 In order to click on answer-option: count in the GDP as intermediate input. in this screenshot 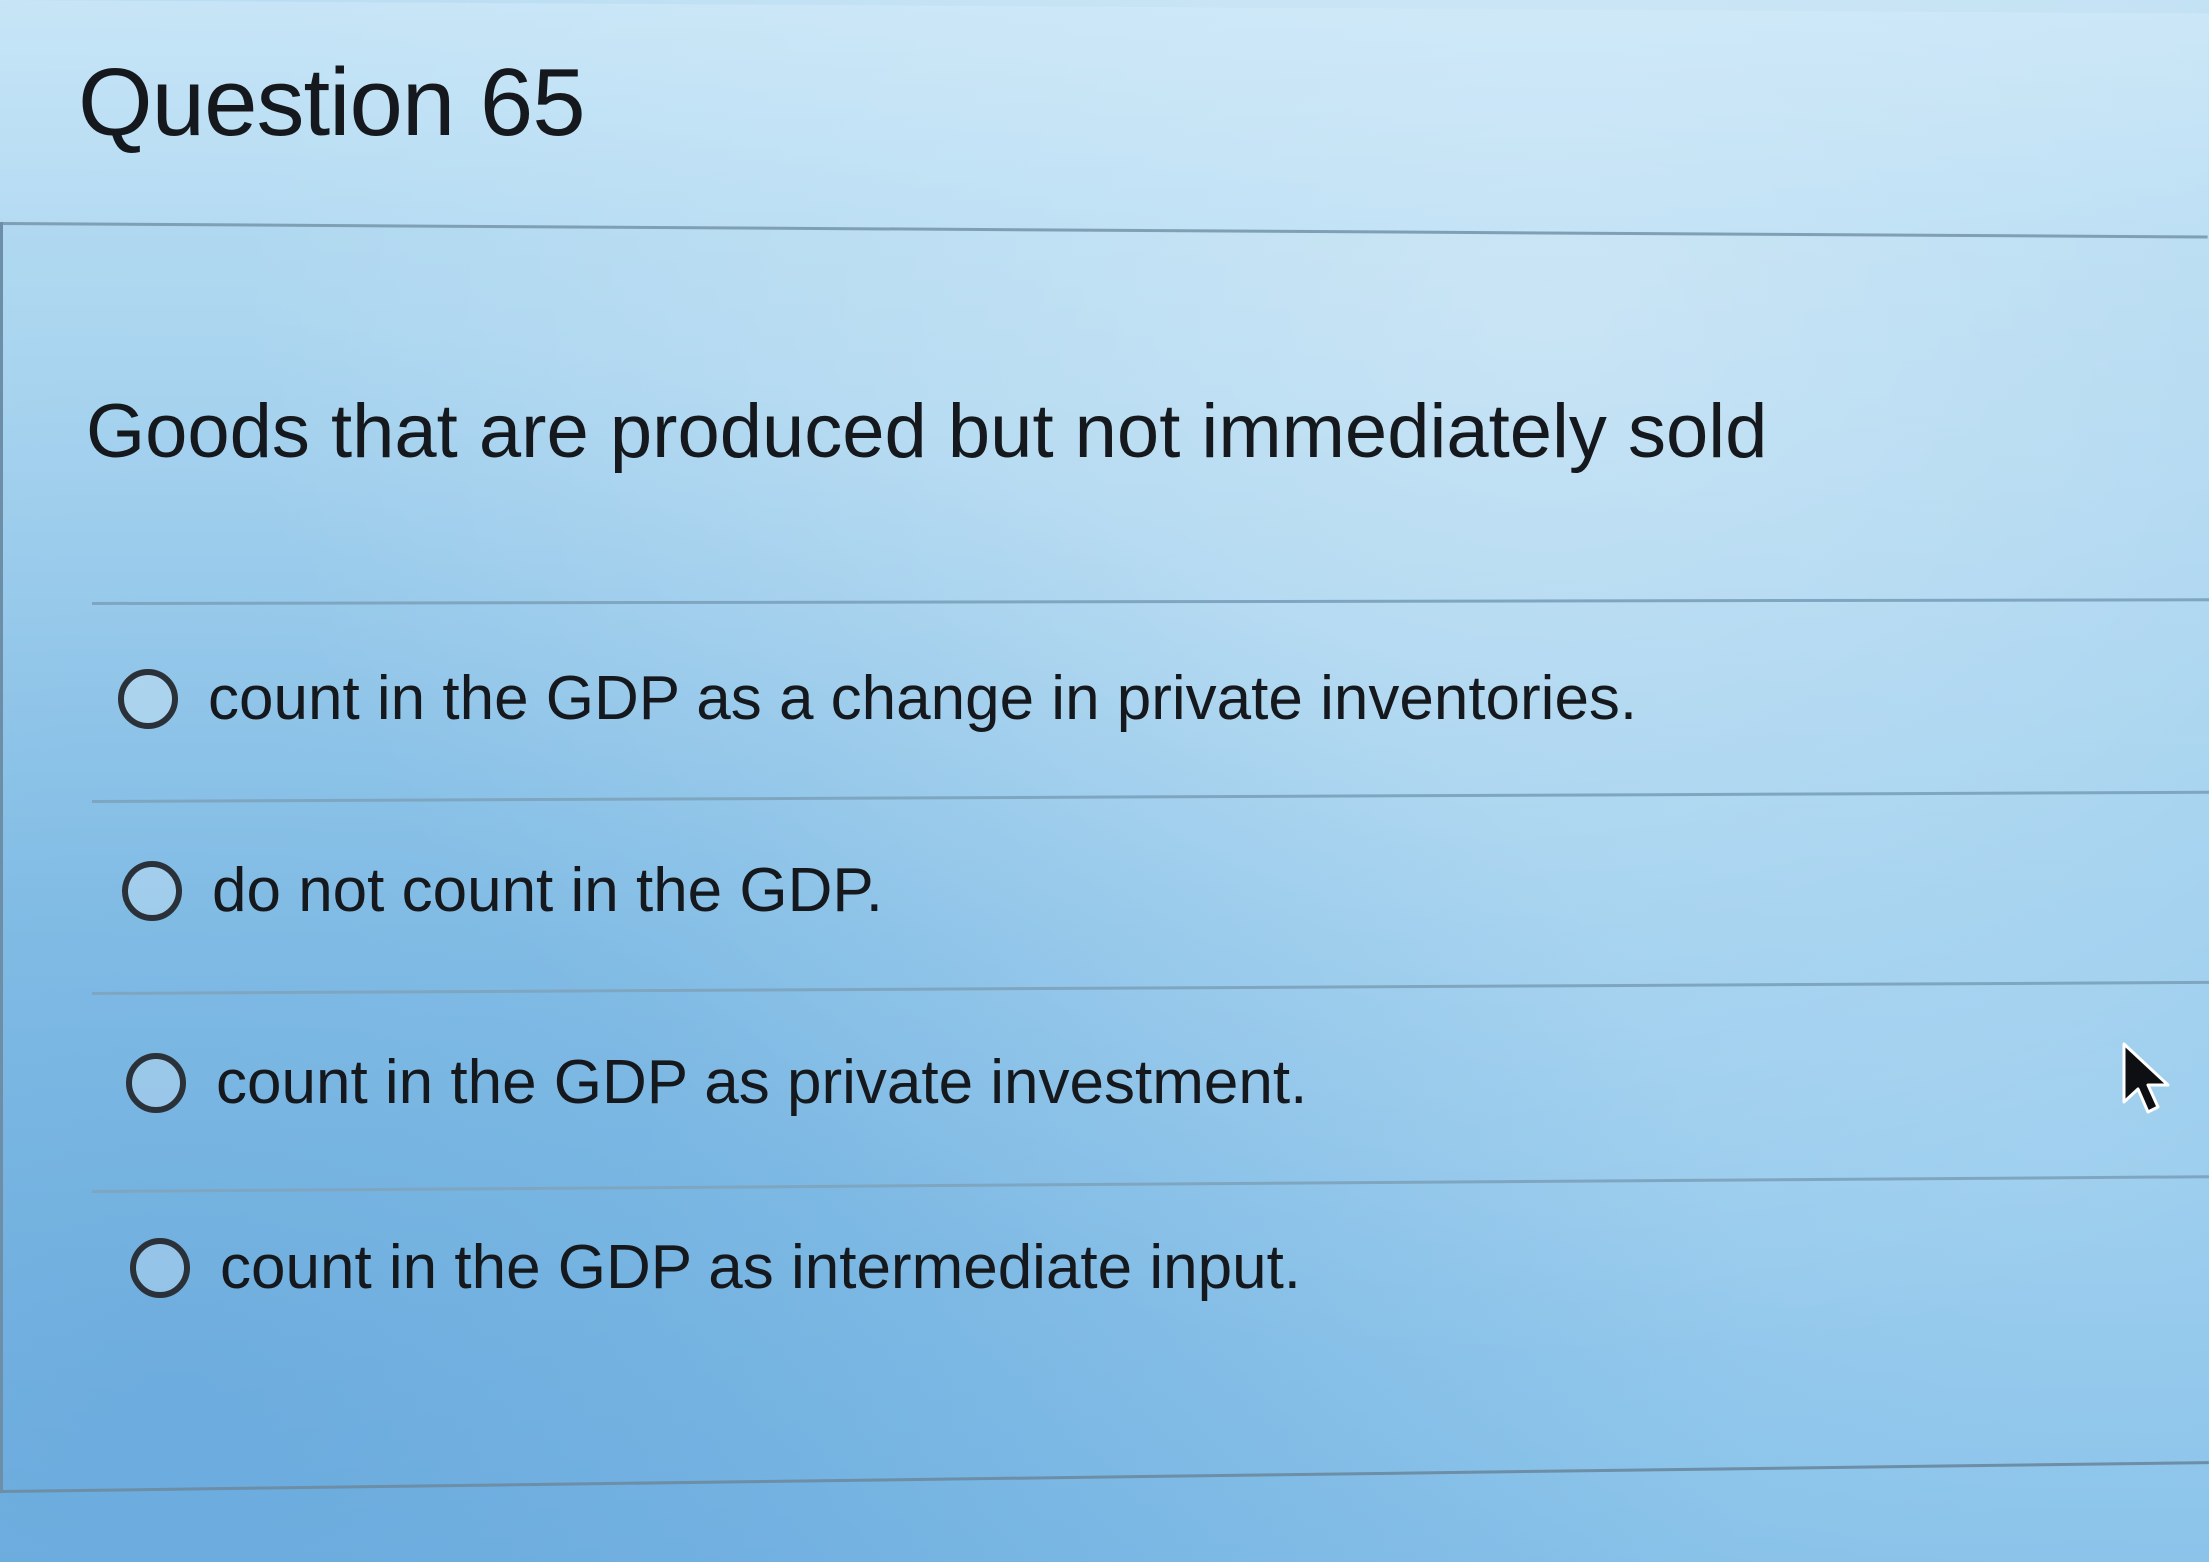, I will do `click(715, 1267)`.